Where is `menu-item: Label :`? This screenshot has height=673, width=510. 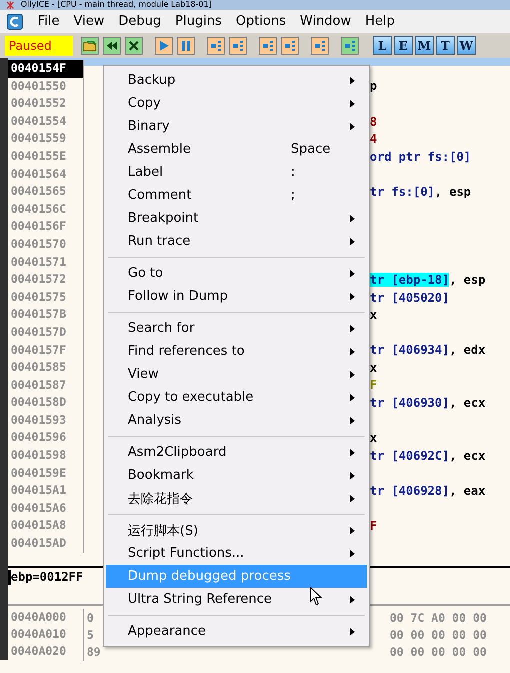
menu-item: Label : is located at coordinates (236, 172).